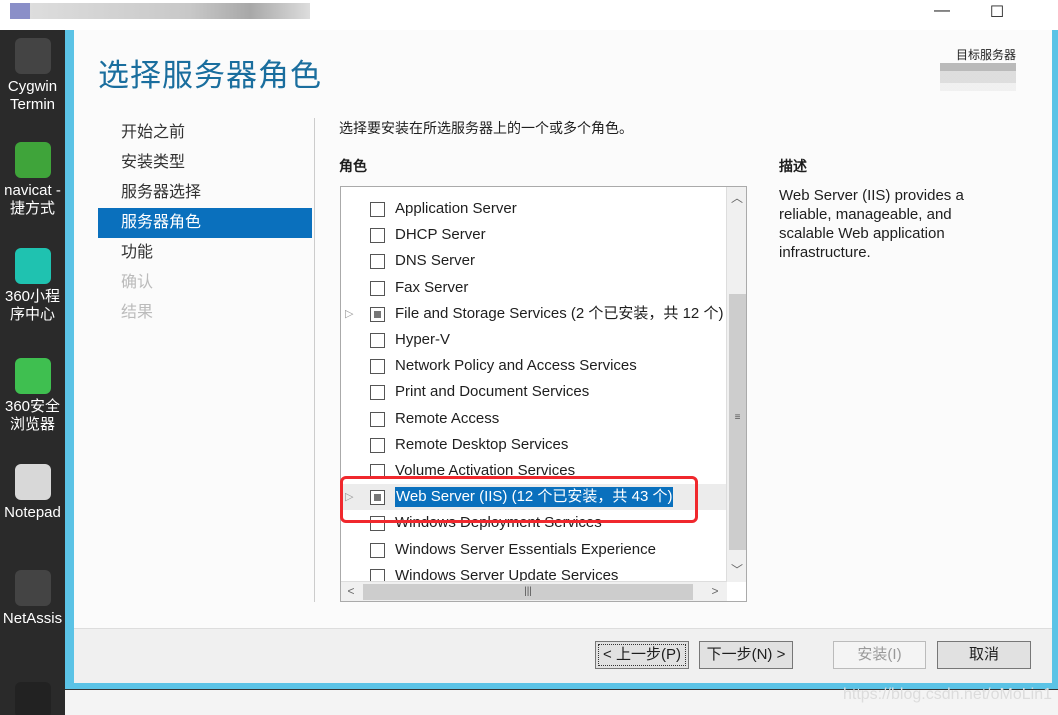  Describe the element at coordinates (737, 417) in the screenshot. I see `grip-icon: ≡` at that location.